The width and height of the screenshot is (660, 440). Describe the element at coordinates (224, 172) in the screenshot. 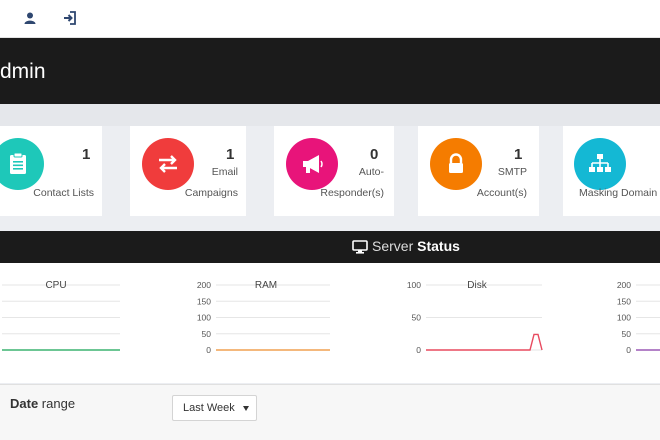

I see `stat-label-line1: Email` at that location.